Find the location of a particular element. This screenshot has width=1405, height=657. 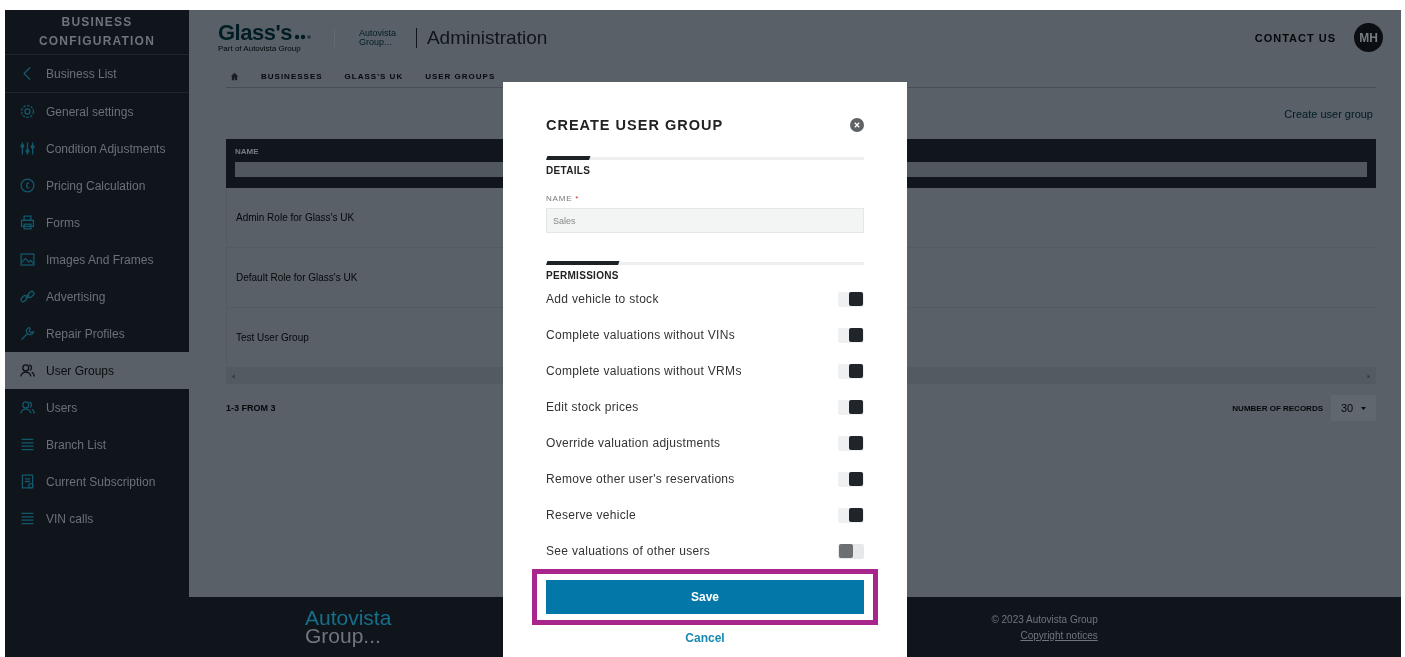

table-cell: Admin Role for Glass's UK is located at coordinates (295, 217).